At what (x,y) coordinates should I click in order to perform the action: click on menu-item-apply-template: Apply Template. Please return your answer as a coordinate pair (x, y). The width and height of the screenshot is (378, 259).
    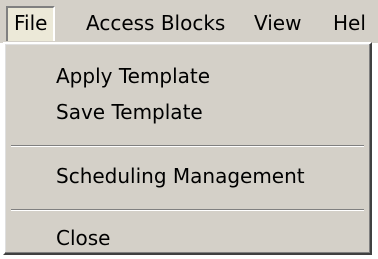
    Looking at the image, I should click on (133, 76).